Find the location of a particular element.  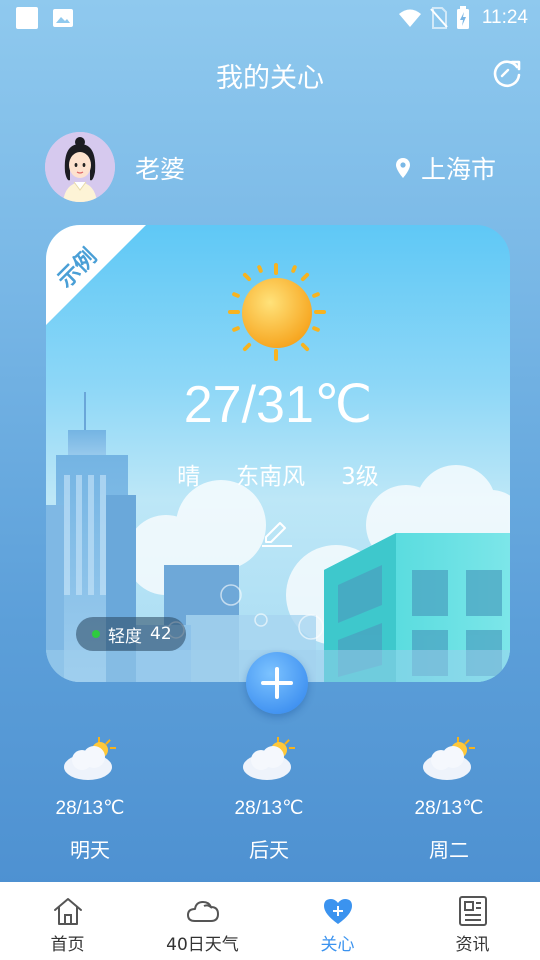

nav-item-40day: 40日天气 is located at coordinates (202, 921).